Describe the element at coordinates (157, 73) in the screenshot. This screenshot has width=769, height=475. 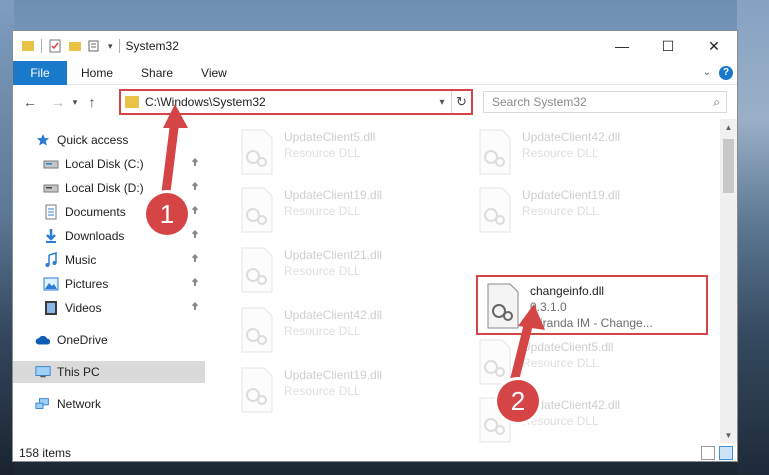
I see `tab-share: Share` at that location.